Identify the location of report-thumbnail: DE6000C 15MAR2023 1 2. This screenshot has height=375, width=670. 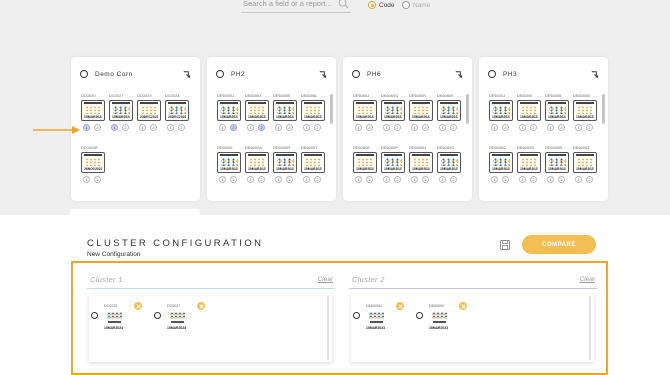
(501, 164).